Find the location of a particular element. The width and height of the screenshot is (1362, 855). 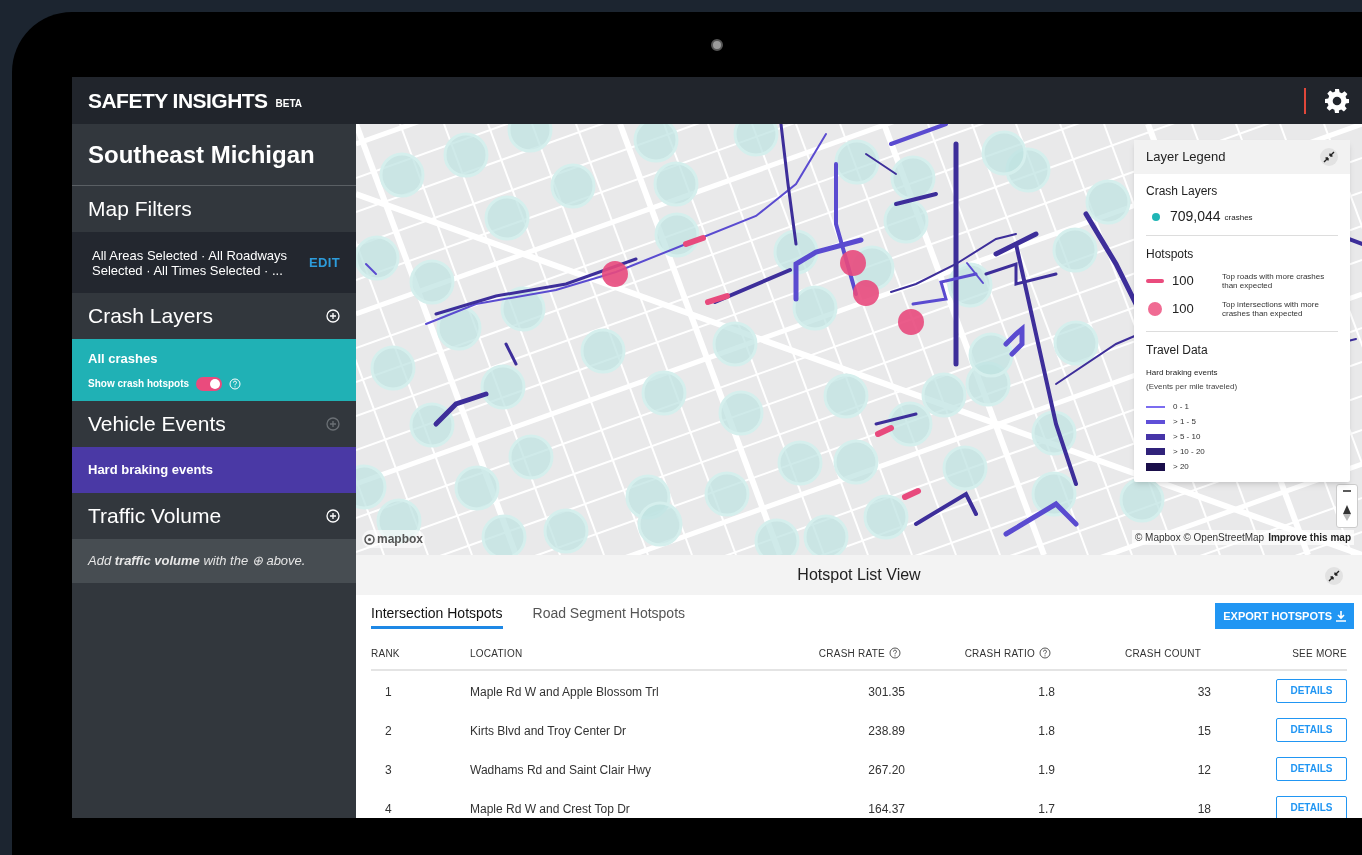

bin-label: > 1 - 5 is located at coordinates (1184, 421).